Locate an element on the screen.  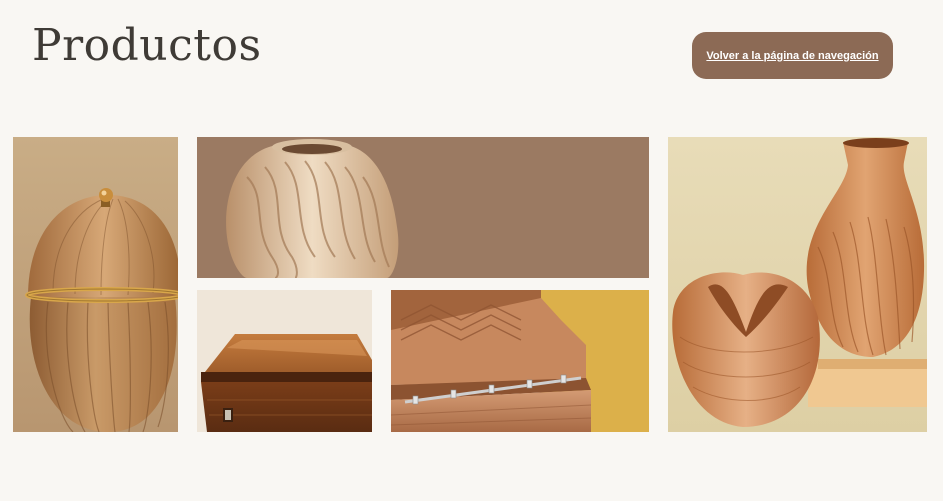
wooden-coffin-illustration is located at coordinates (284, 361).